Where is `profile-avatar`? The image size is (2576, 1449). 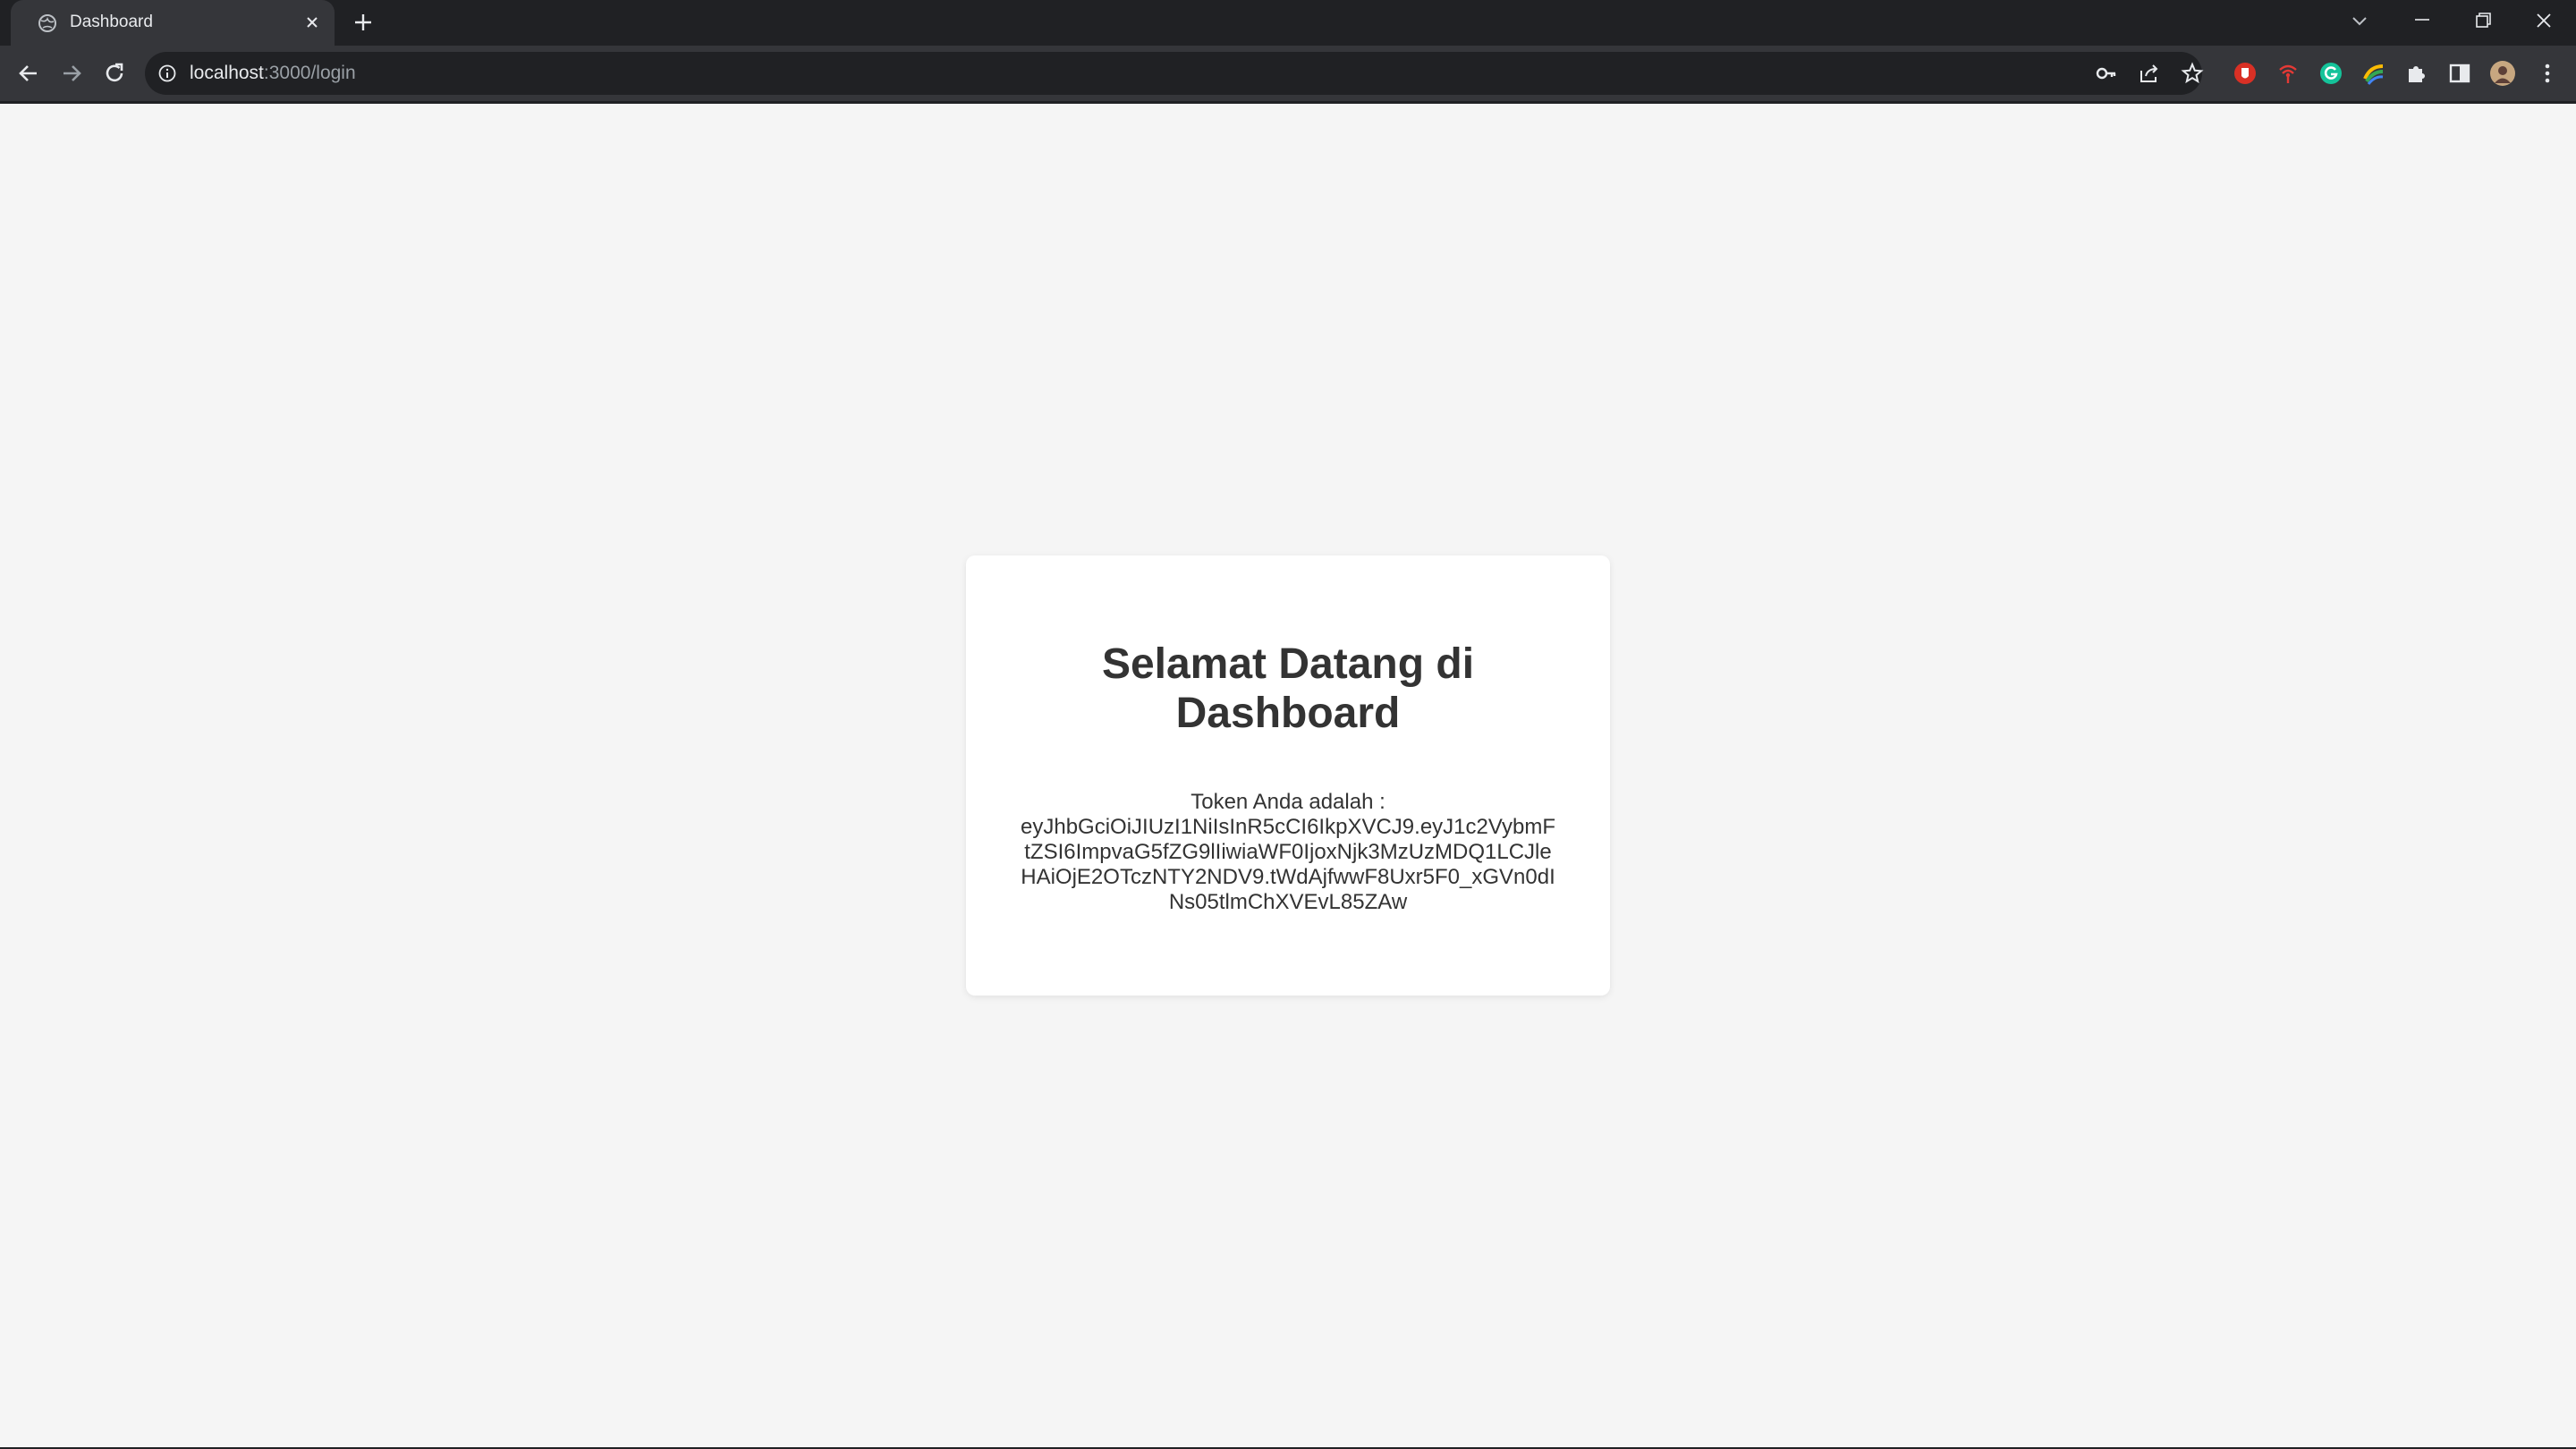 profile-avatar is located at coordinates (2502, 73).